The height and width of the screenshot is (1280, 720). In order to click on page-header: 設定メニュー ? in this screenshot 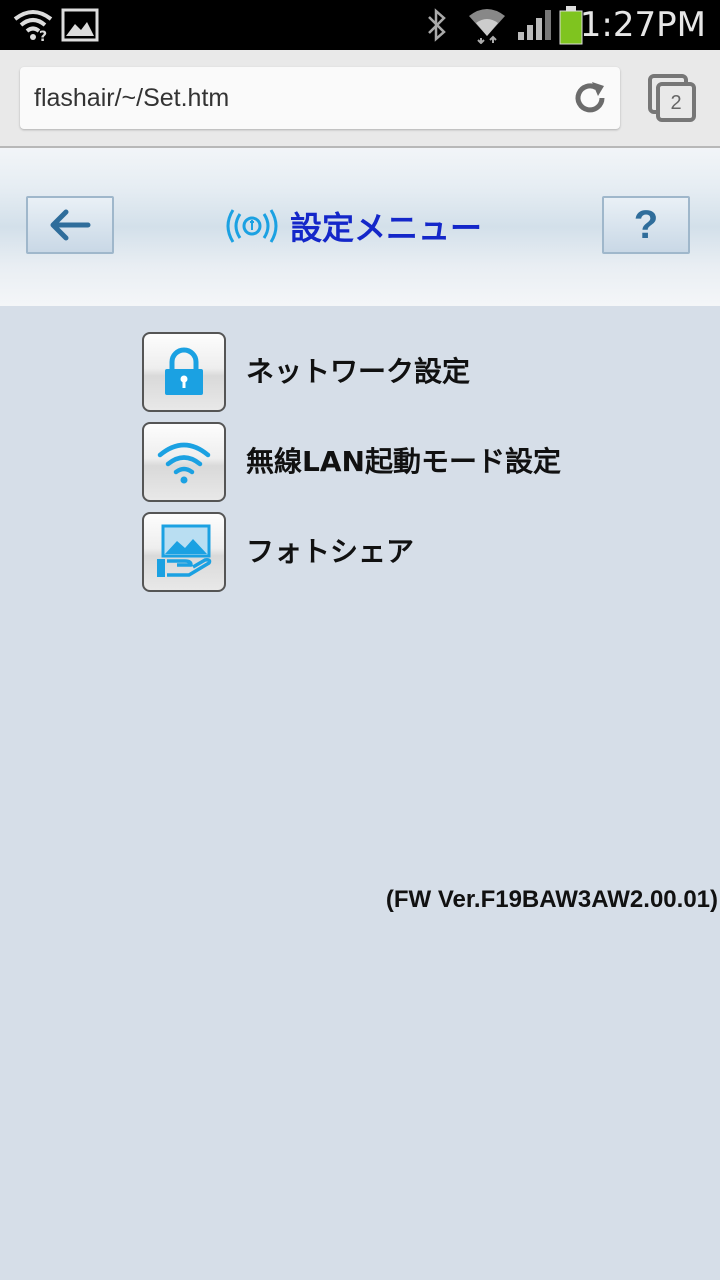, I will do `click(360, 227)`.